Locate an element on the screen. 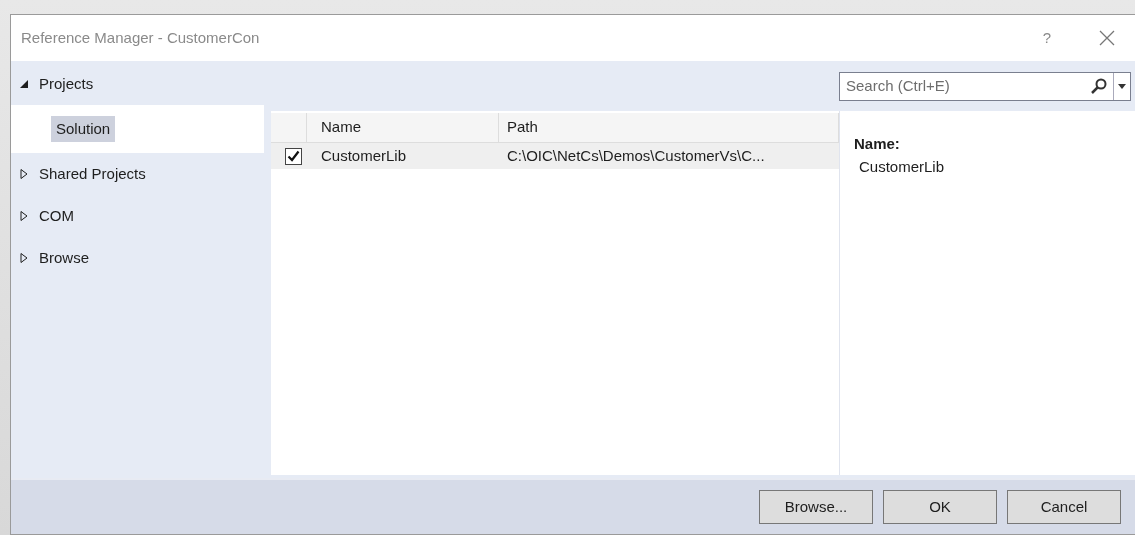  help-button: ? is located at coordinates (1047, 38).